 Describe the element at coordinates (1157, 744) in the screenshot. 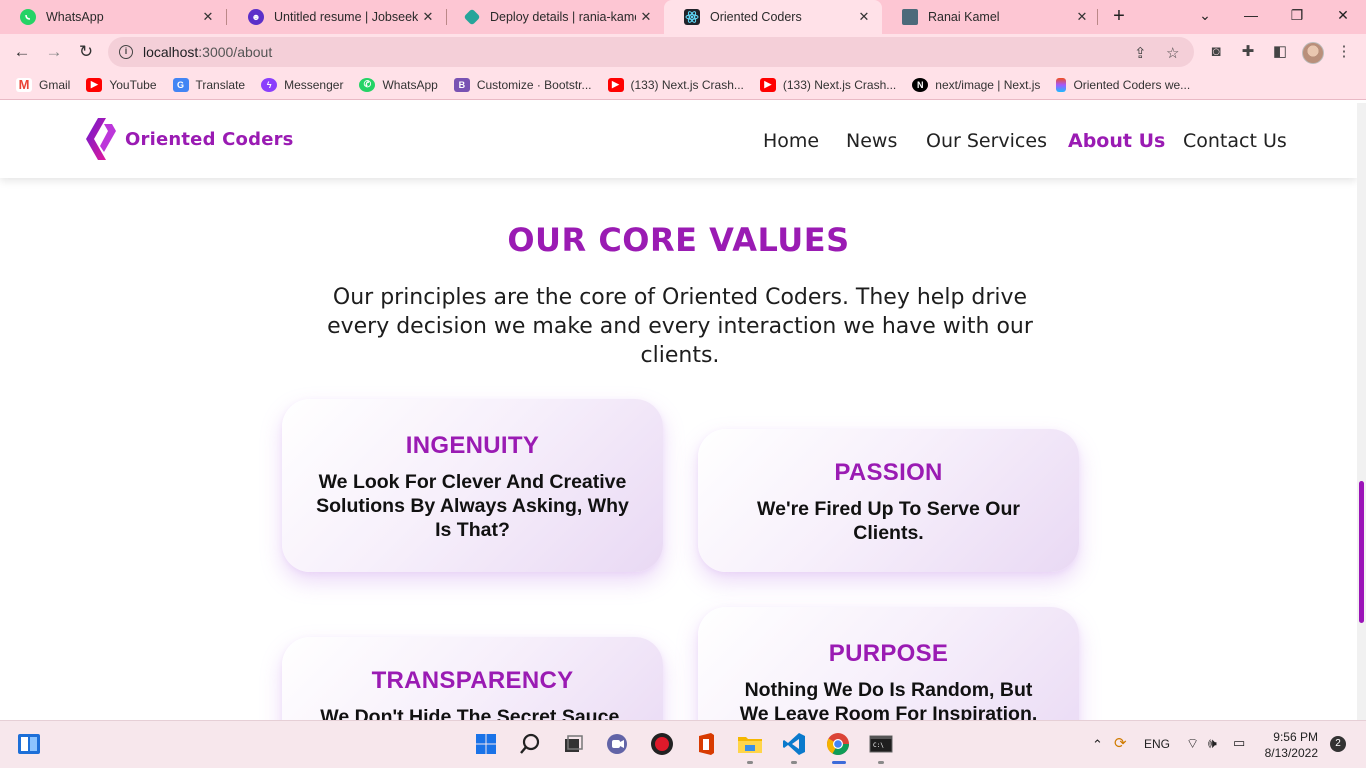

I see `language-indicator: ENG` at that location.